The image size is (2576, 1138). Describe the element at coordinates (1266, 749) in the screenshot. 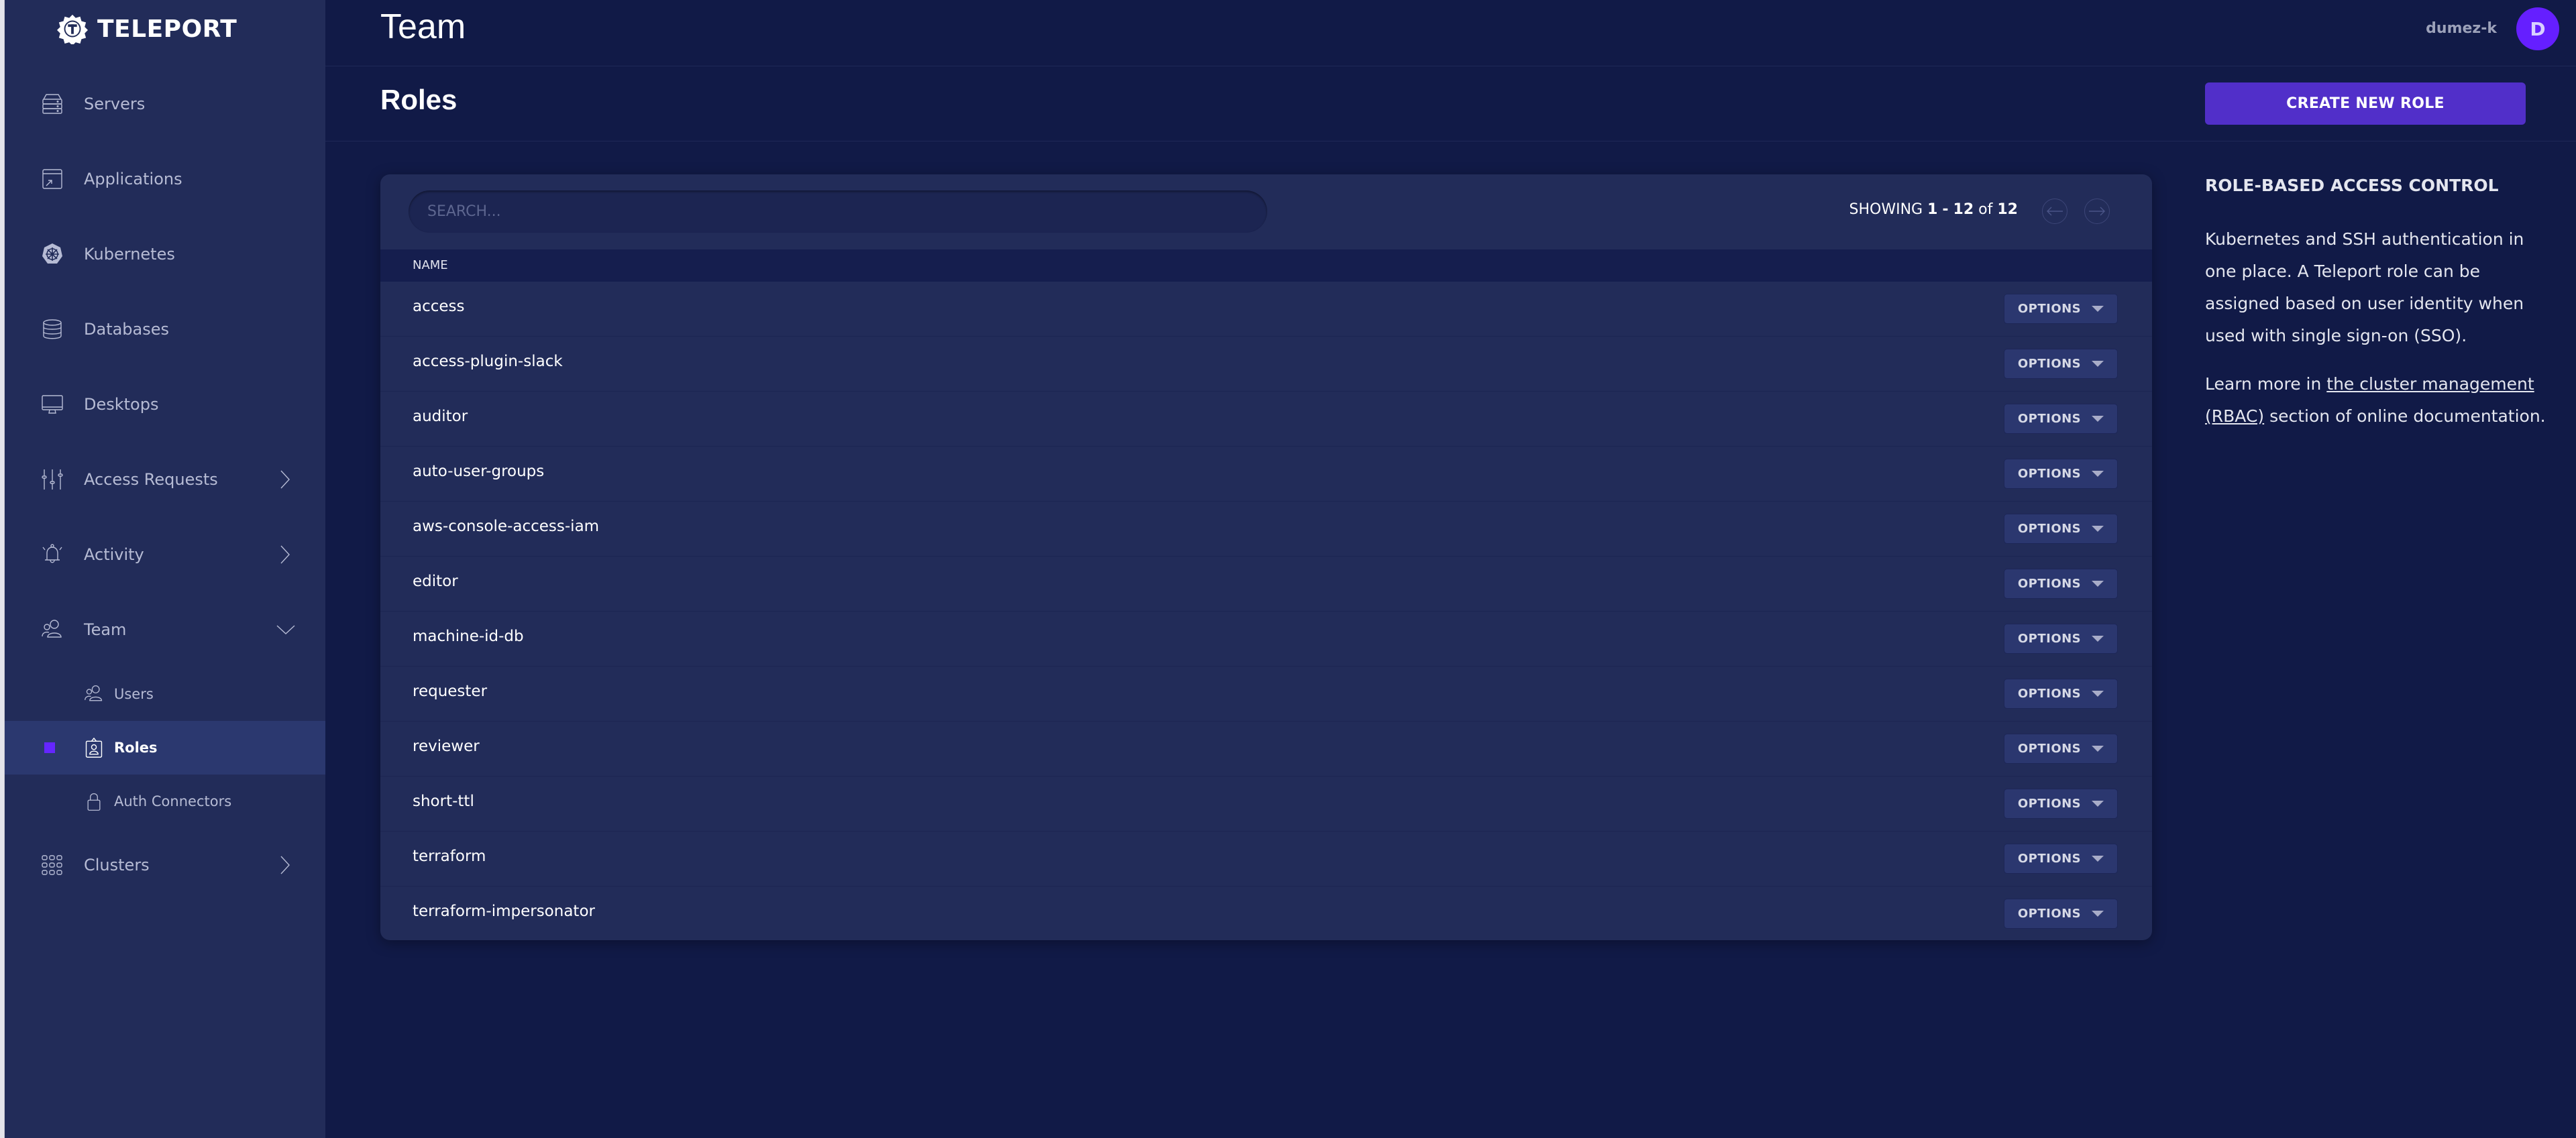

I see `table-row: reviewer OPTIONS` at that location.